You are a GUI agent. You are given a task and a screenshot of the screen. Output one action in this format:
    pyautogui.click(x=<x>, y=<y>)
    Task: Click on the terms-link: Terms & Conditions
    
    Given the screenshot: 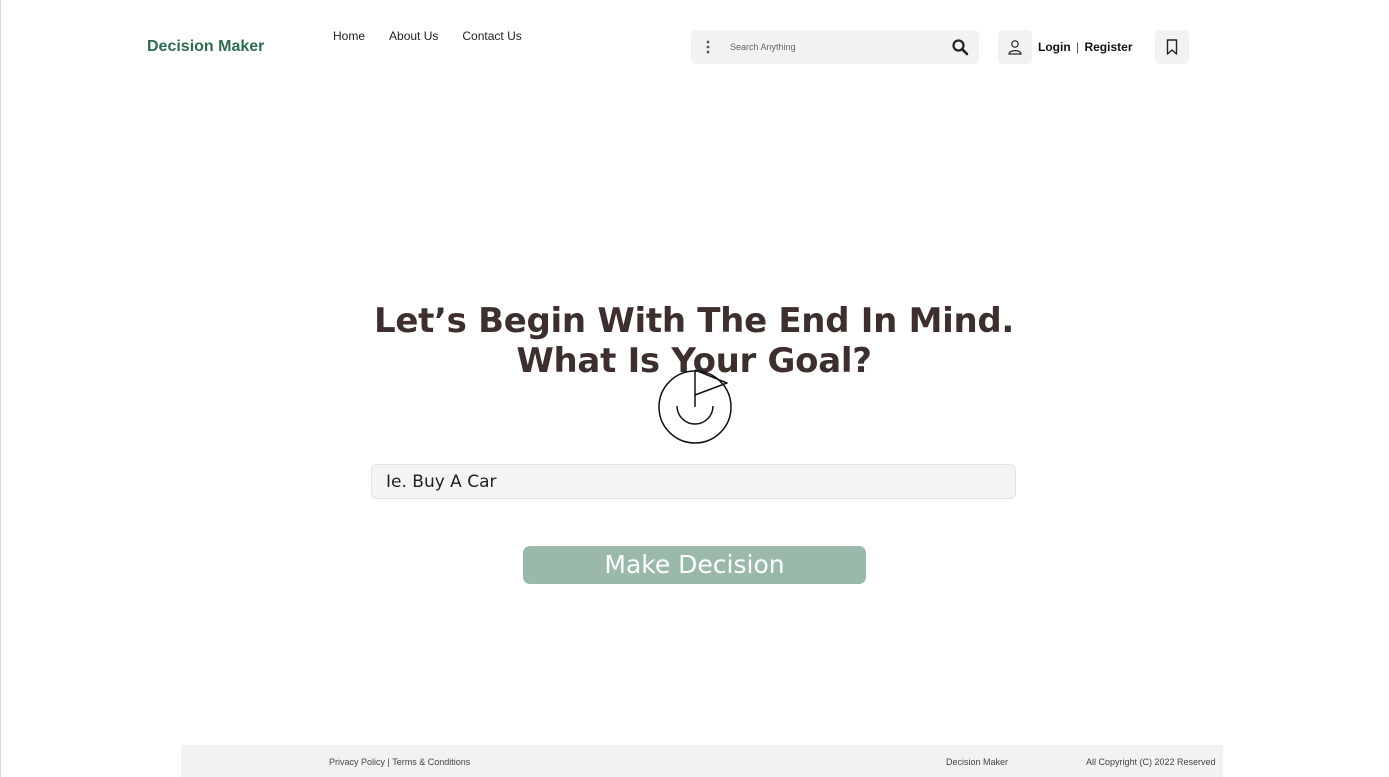 What is the action you would take?
    pyautogui.click(x=431, y=762)
    